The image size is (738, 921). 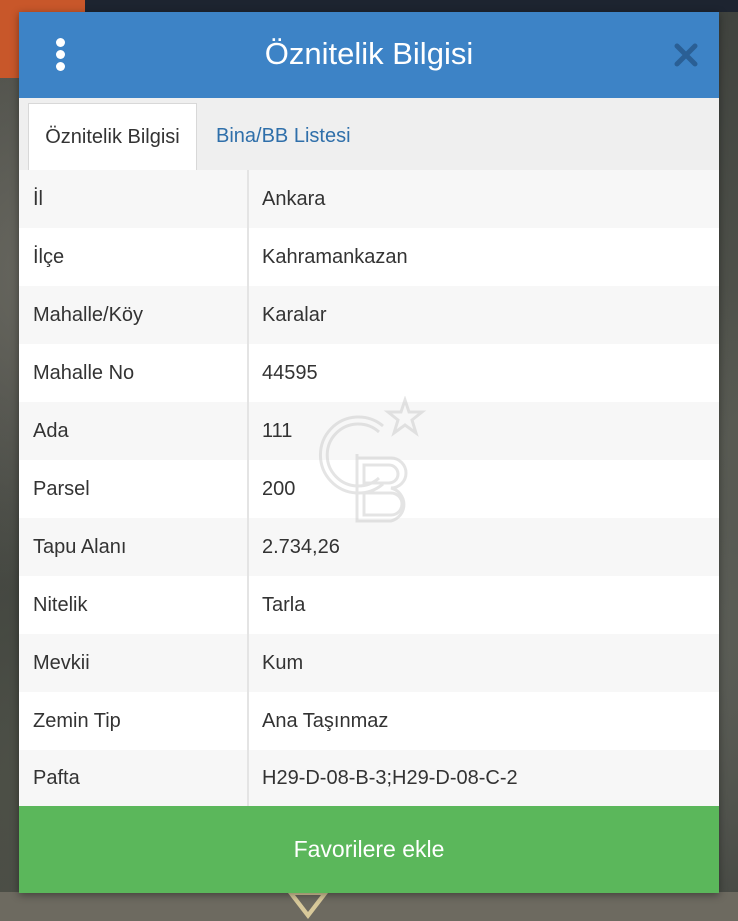 I want to click on table-row: Mahalle/Köy Karalar, so click(x=369, y=316).